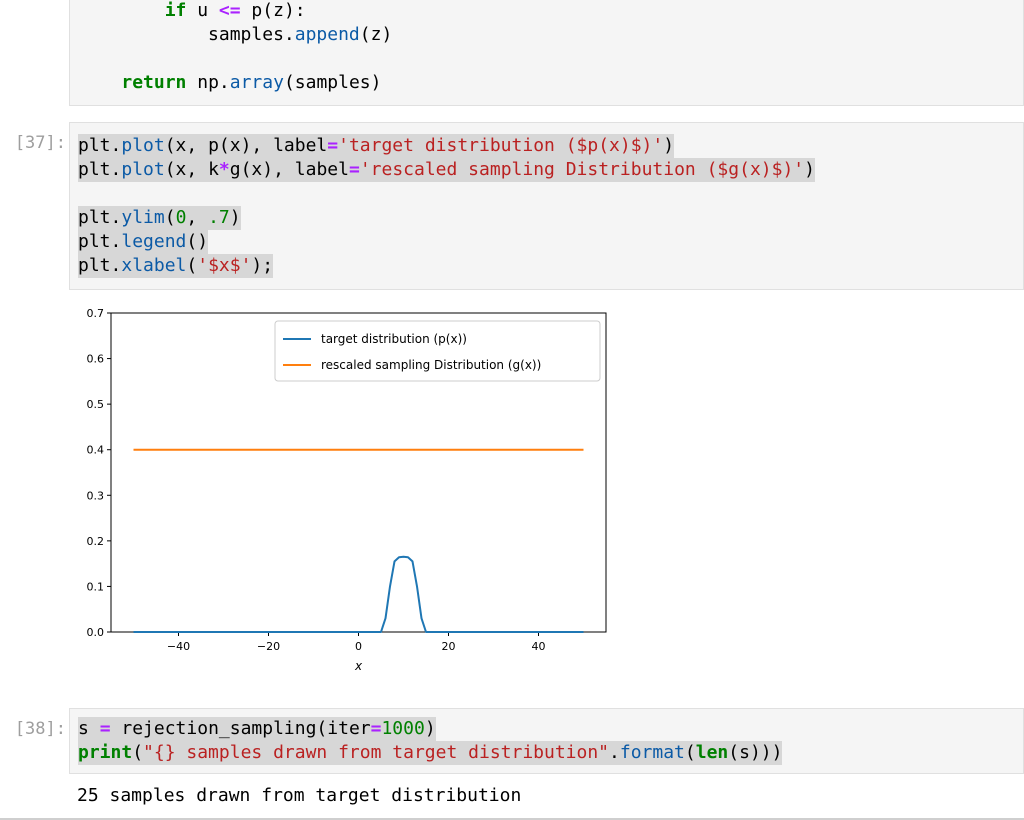  What do you see at coordinates (501, 145) in the screenshot?
I see `code-token: 'target distribution ($p(x)$)'` at bounding box center [501, 145].